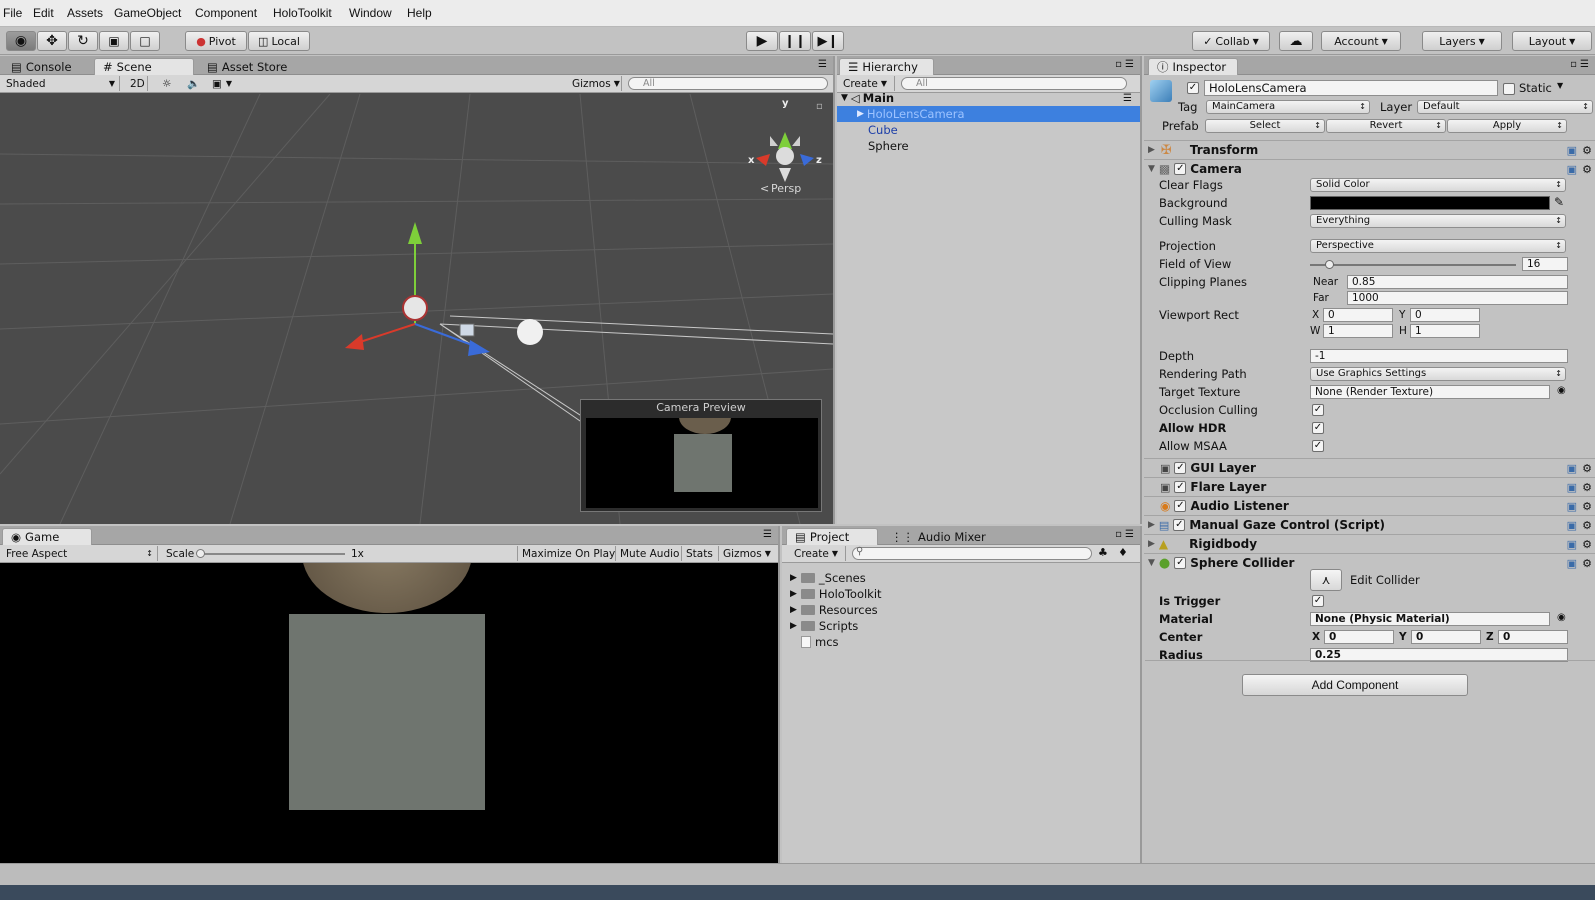 The width and height of the screenshot is (1595, 900). I want to click on viewport-x-field: 0, so click(1358, 315).